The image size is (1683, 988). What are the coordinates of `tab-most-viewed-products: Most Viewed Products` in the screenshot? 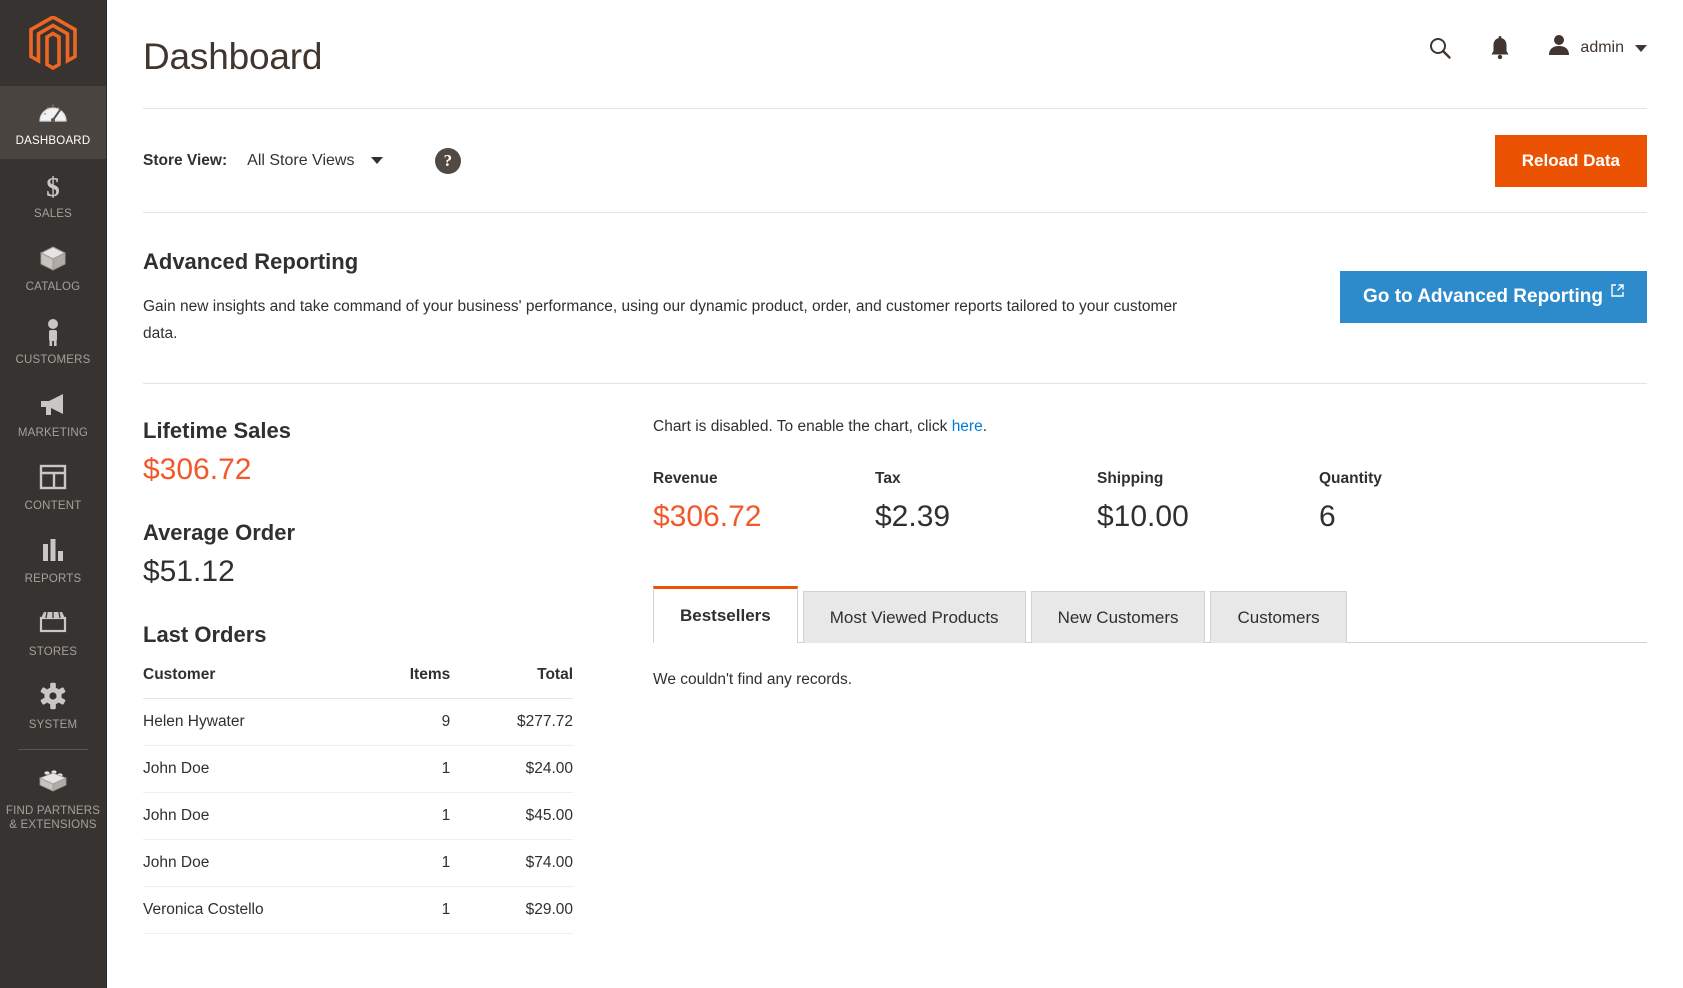 It's located at (914, 617).